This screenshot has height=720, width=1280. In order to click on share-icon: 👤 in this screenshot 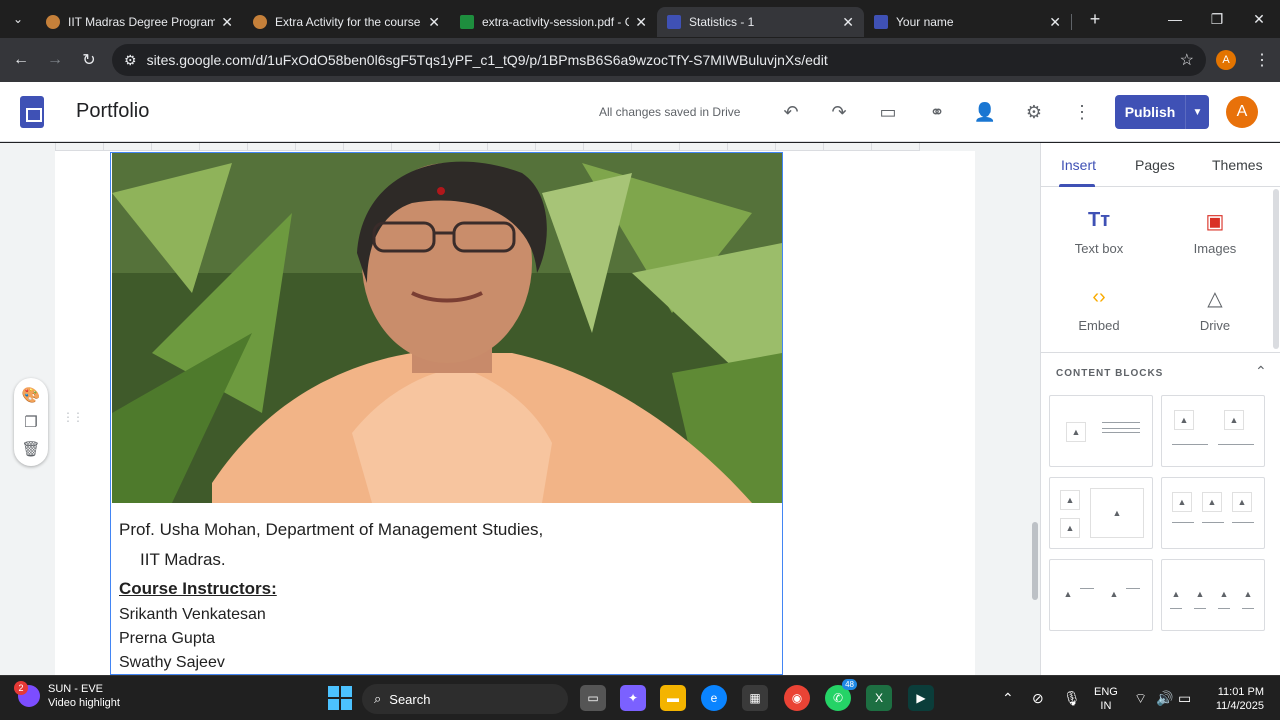, I will do `click(985, 112)`.